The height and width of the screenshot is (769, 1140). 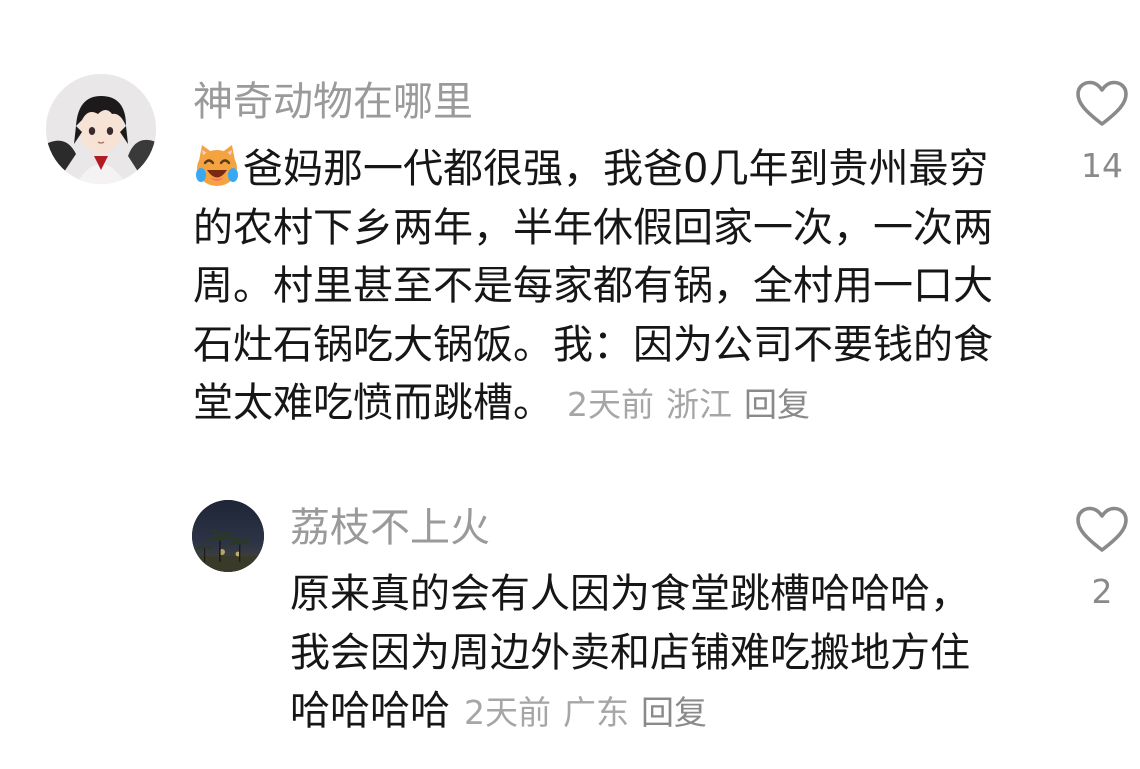 What do you see at coordinates (1102, 165) in the screenshot?
I see `like-count: 14` at bounding box center [1102, 165].